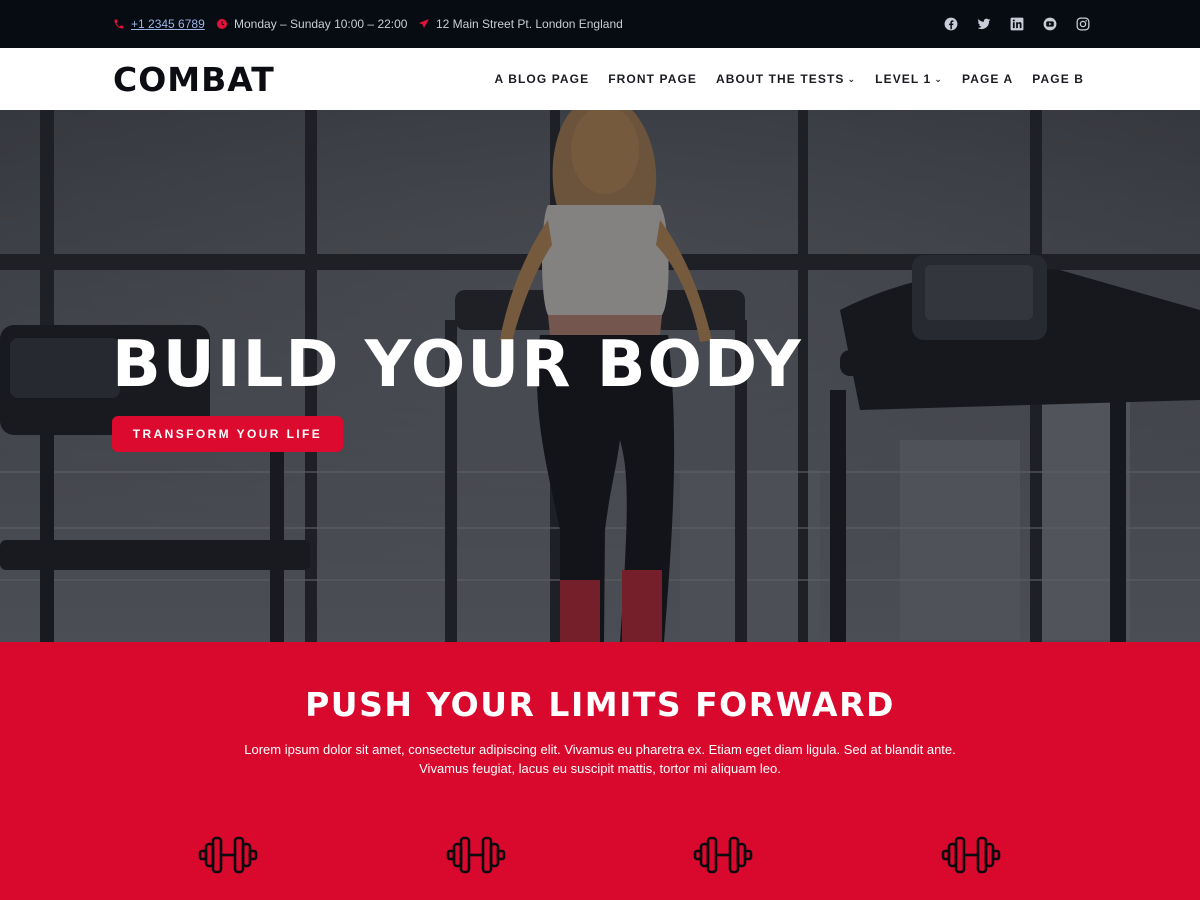 The image size is (1200, 900). What do you see at coordinates (780, 79) in the screenshot?
I see `nav-label: ABOUT THE TESTS` at bounding box center [780, 79].